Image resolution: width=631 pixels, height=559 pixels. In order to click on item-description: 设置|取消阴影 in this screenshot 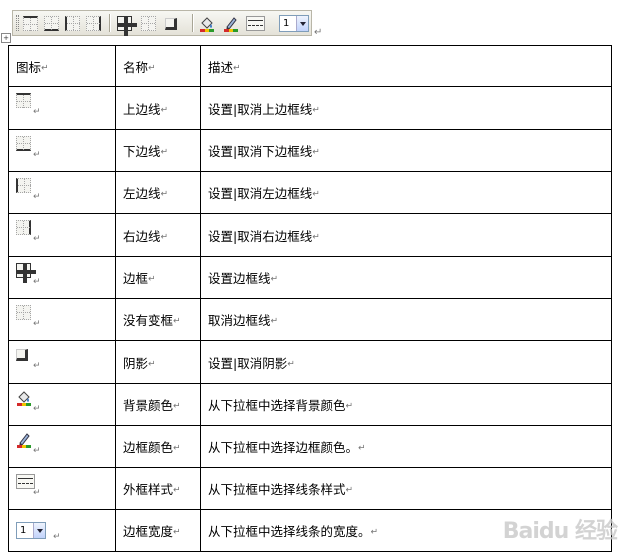, I will do `click(248, 363)`.